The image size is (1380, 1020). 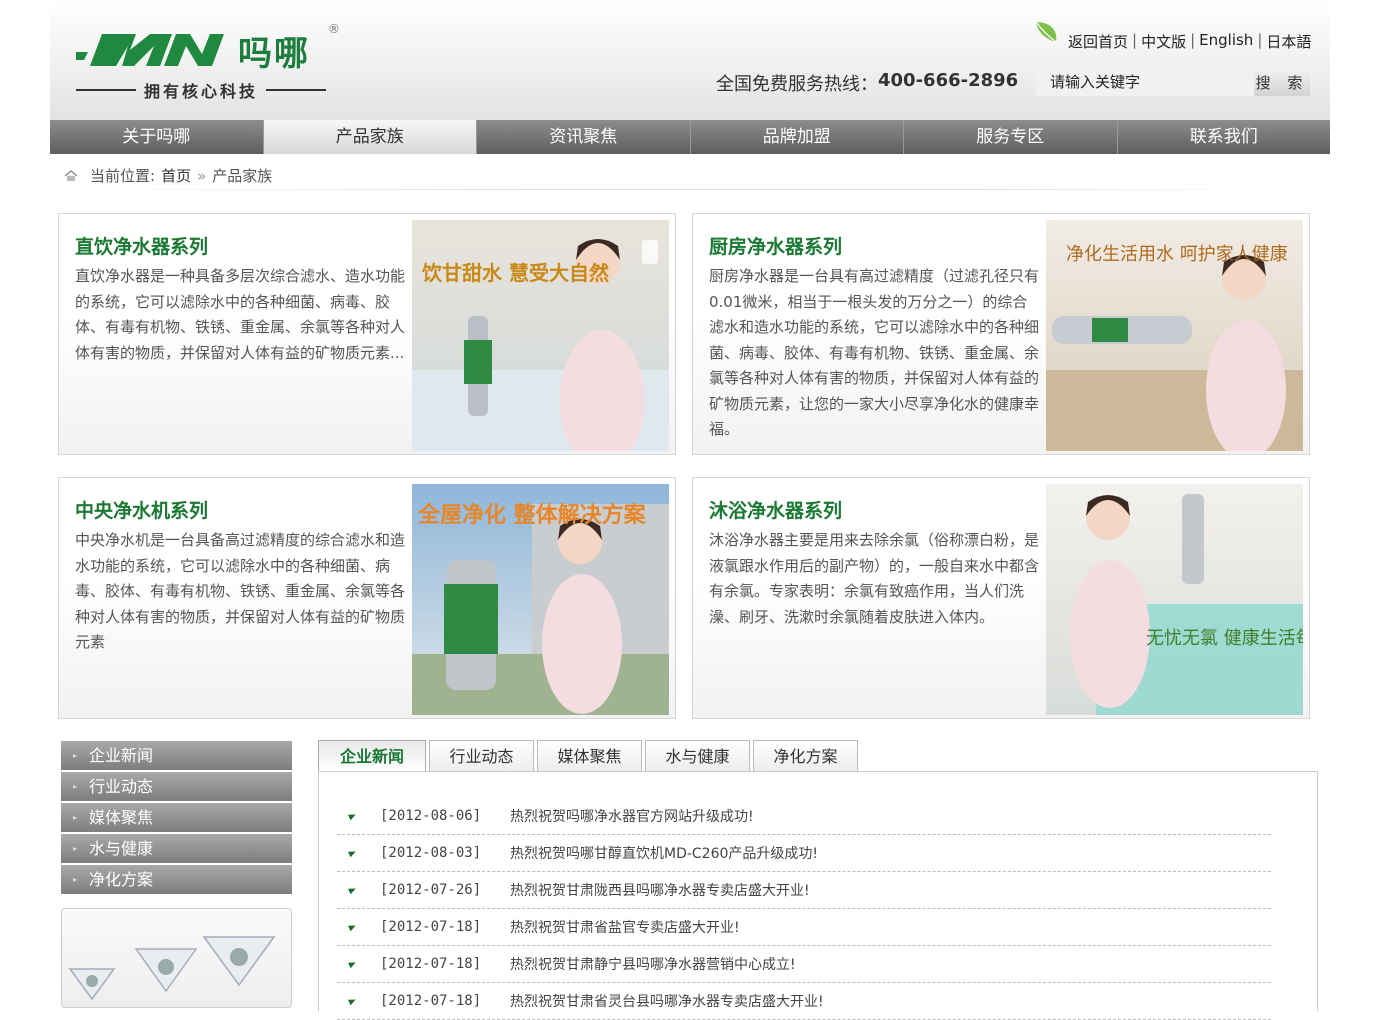 What do you see at coordinates (176, 786) in the screenshot?
I see `sidebar-item-industry: ▸ 行业动态` at bounding box center [176, 786].